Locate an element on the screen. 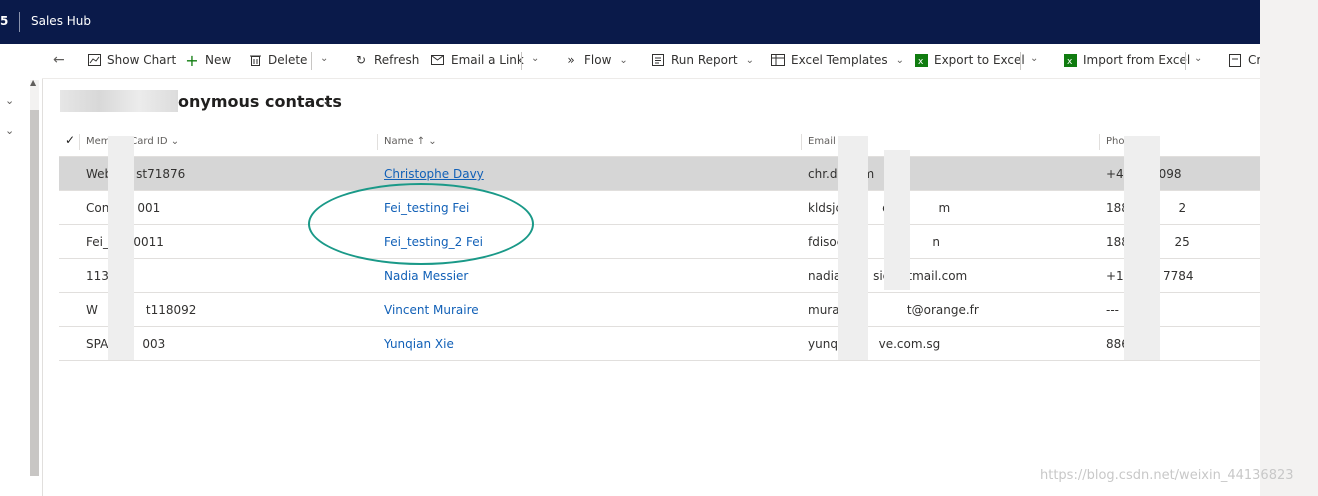 The height and width of the screenshot is (496, 1318). contact-name-link: Christophe Davy is located at coordinates (434, 174).